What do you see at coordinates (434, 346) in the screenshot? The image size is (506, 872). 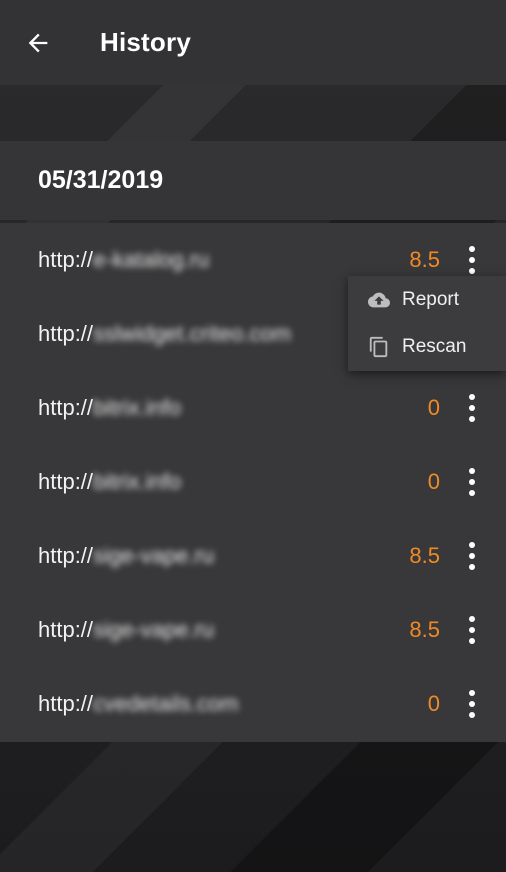 I see `rescan-label: Rescan` at bounding box center [434, 346].